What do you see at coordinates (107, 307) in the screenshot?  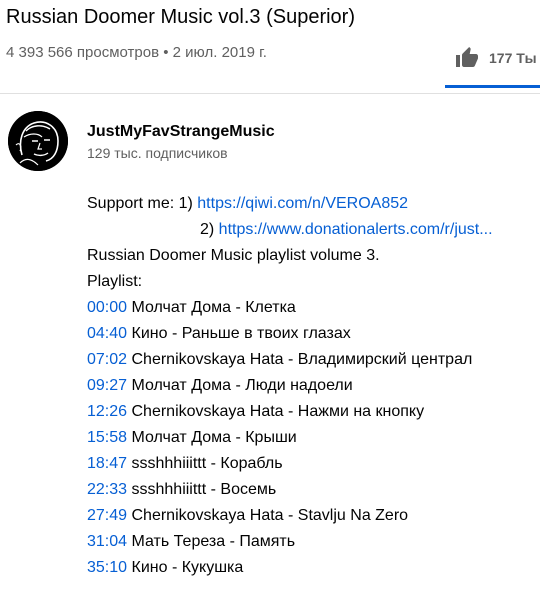 I see `timestamp-link: 00:00` at bounding box center [107, 307].